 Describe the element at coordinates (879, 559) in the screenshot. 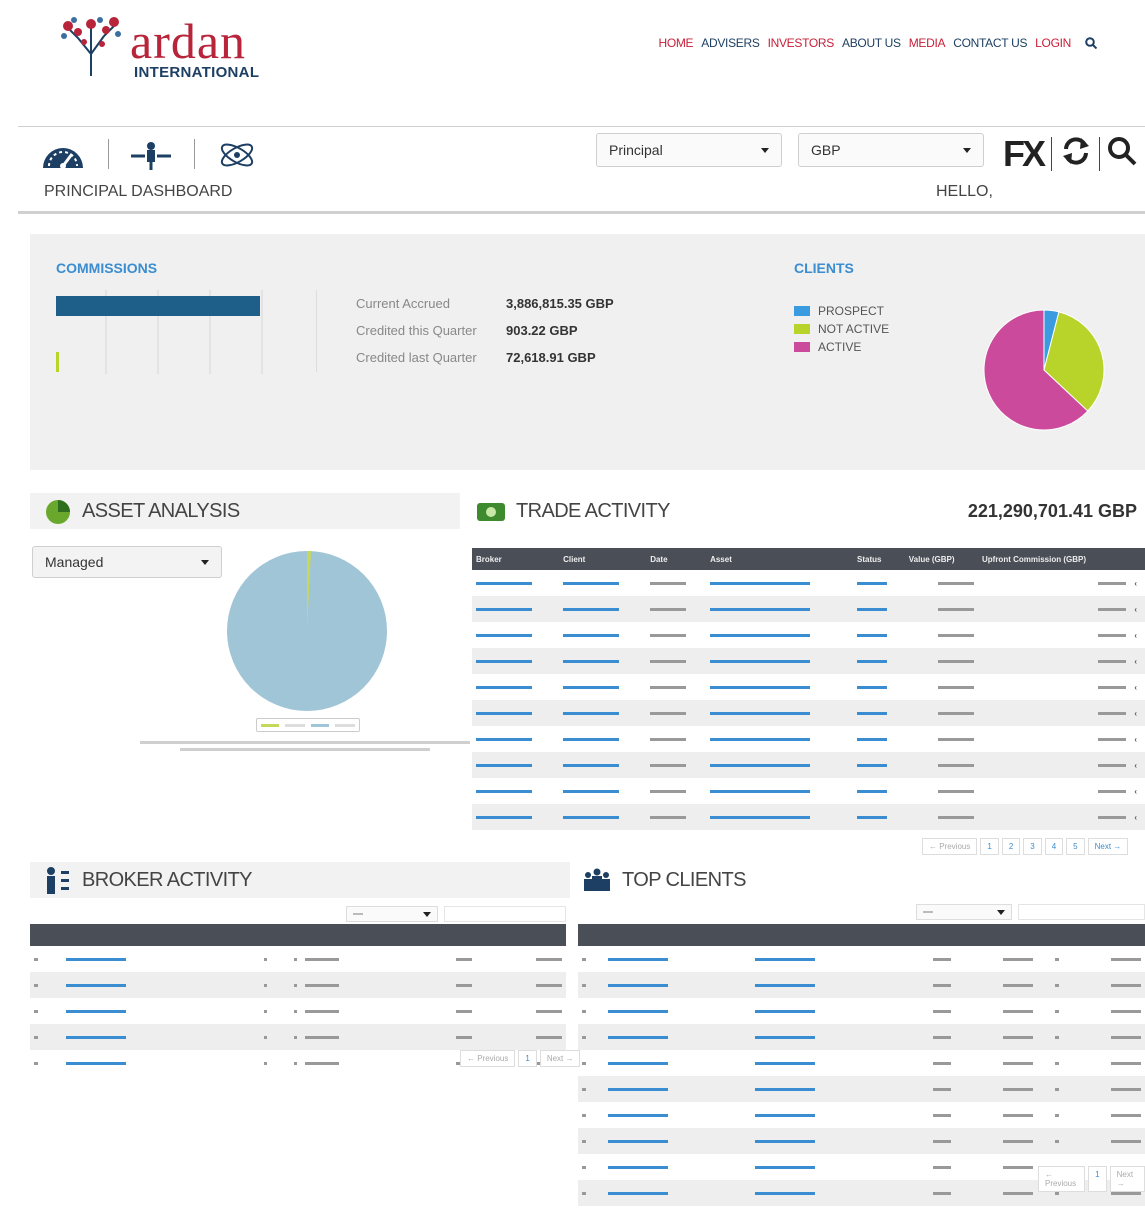

I see `column-header: Status` at that location.